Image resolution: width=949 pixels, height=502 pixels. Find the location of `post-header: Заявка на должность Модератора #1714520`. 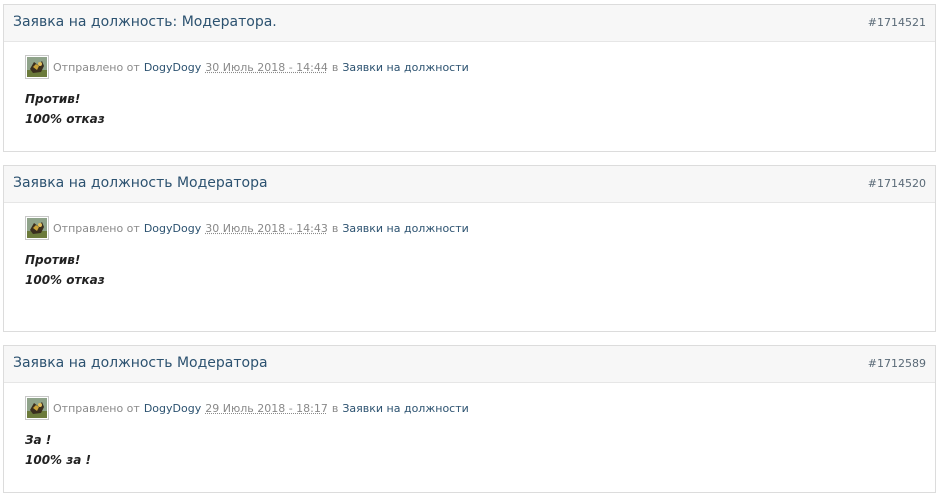

post-header: Заявка на должность Модератора #1714520 is located at coordinates (469, 184).